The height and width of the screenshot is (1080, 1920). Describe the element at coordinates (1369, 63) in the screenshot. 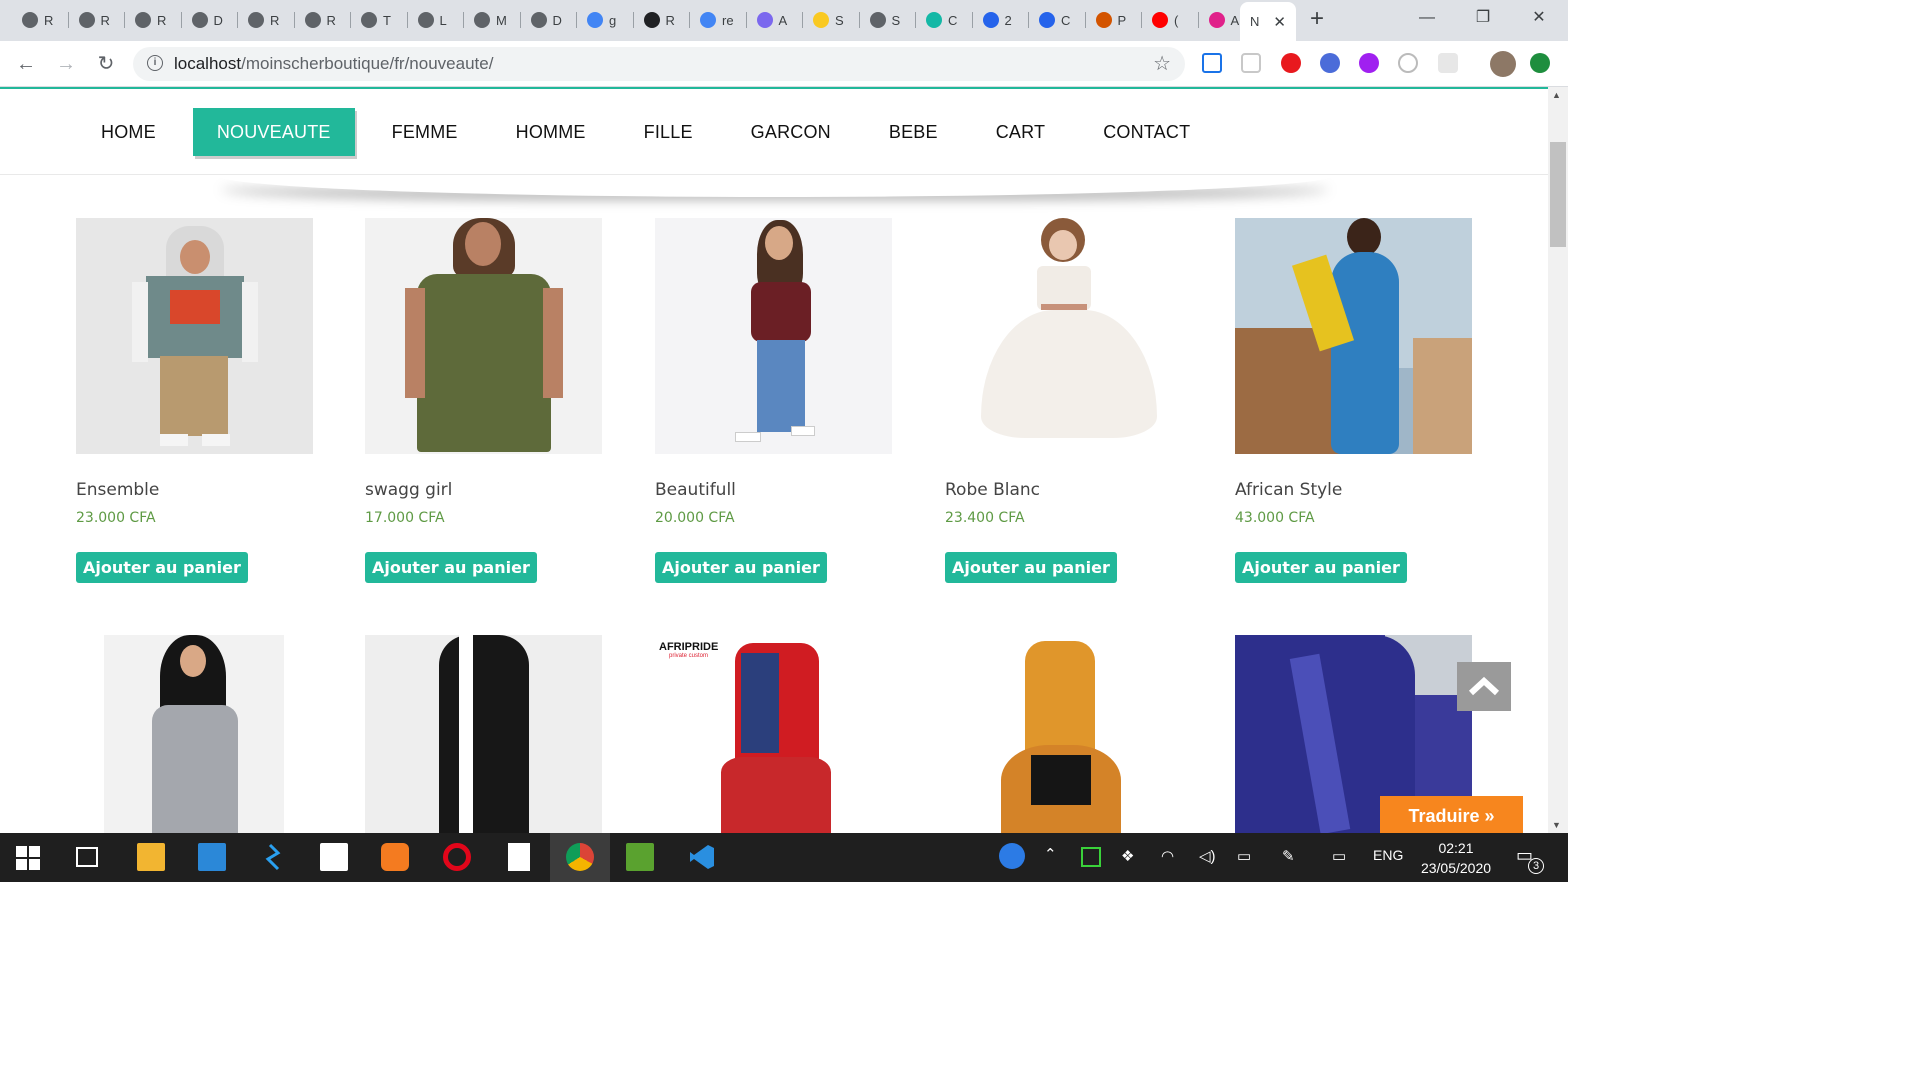

I see `color-extension-icon` at that location.